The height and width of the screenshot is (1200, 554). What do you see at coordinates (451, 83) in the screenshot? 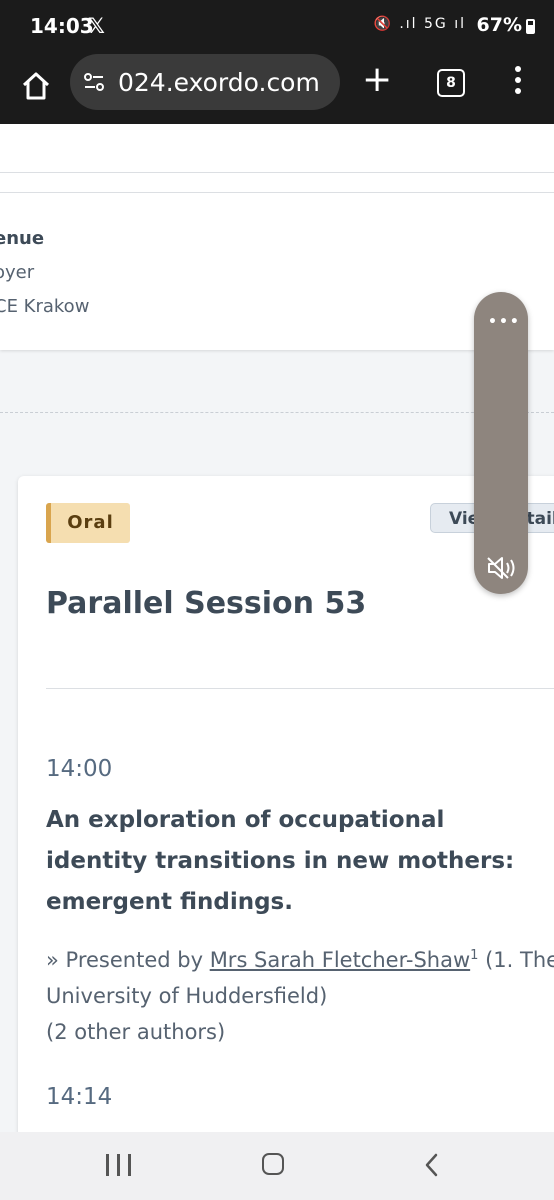
I see `tab-switcher-button: 8` at bounding box center [451, 83].